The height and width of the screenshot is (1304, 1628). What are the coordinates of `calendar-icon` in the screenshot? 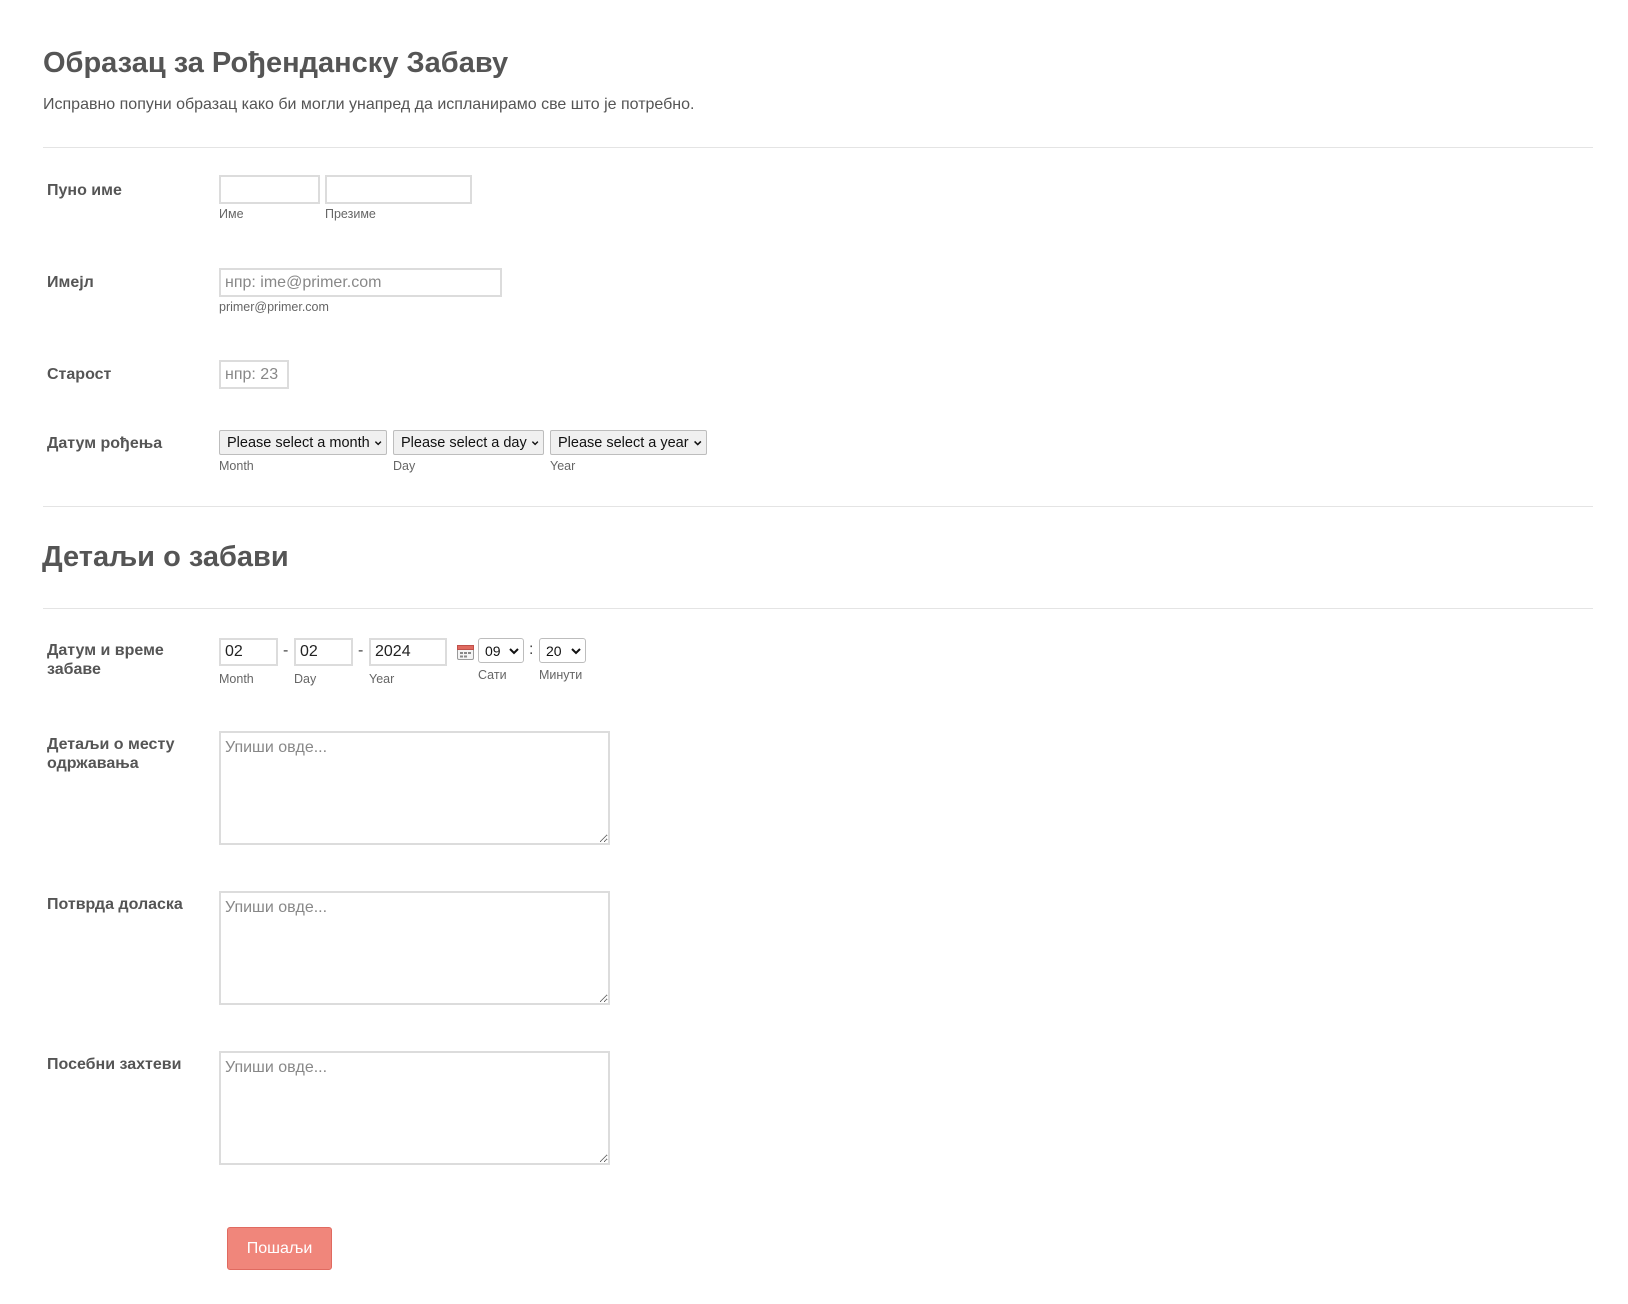 It's located at (465, 652).